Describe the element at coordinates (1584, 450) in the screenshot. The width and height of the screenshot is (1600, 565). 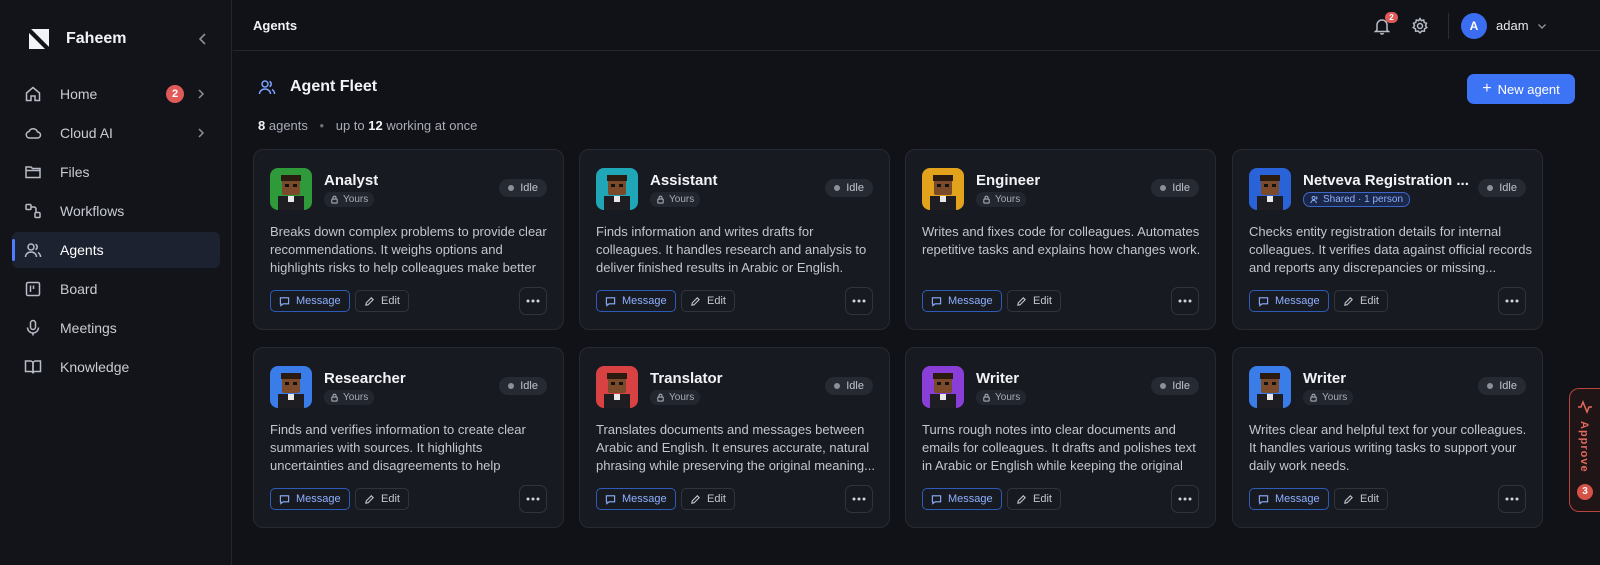
I see `approve-tab: Approve 3` at that location.